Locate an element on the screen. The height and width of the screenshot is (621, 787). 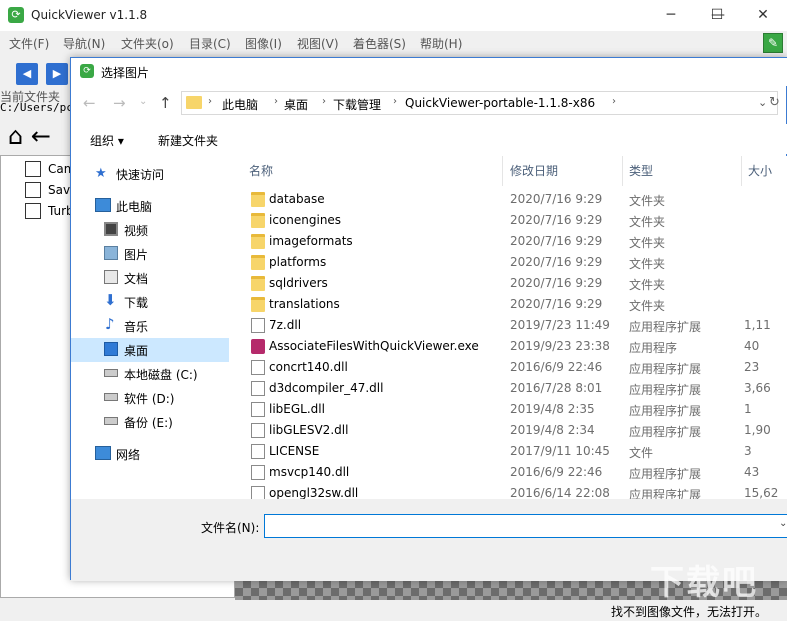
table-row: concrt140.dll 2016/6/9 22:46 应用程序扩展 23 is located at coordinates (509, 367).